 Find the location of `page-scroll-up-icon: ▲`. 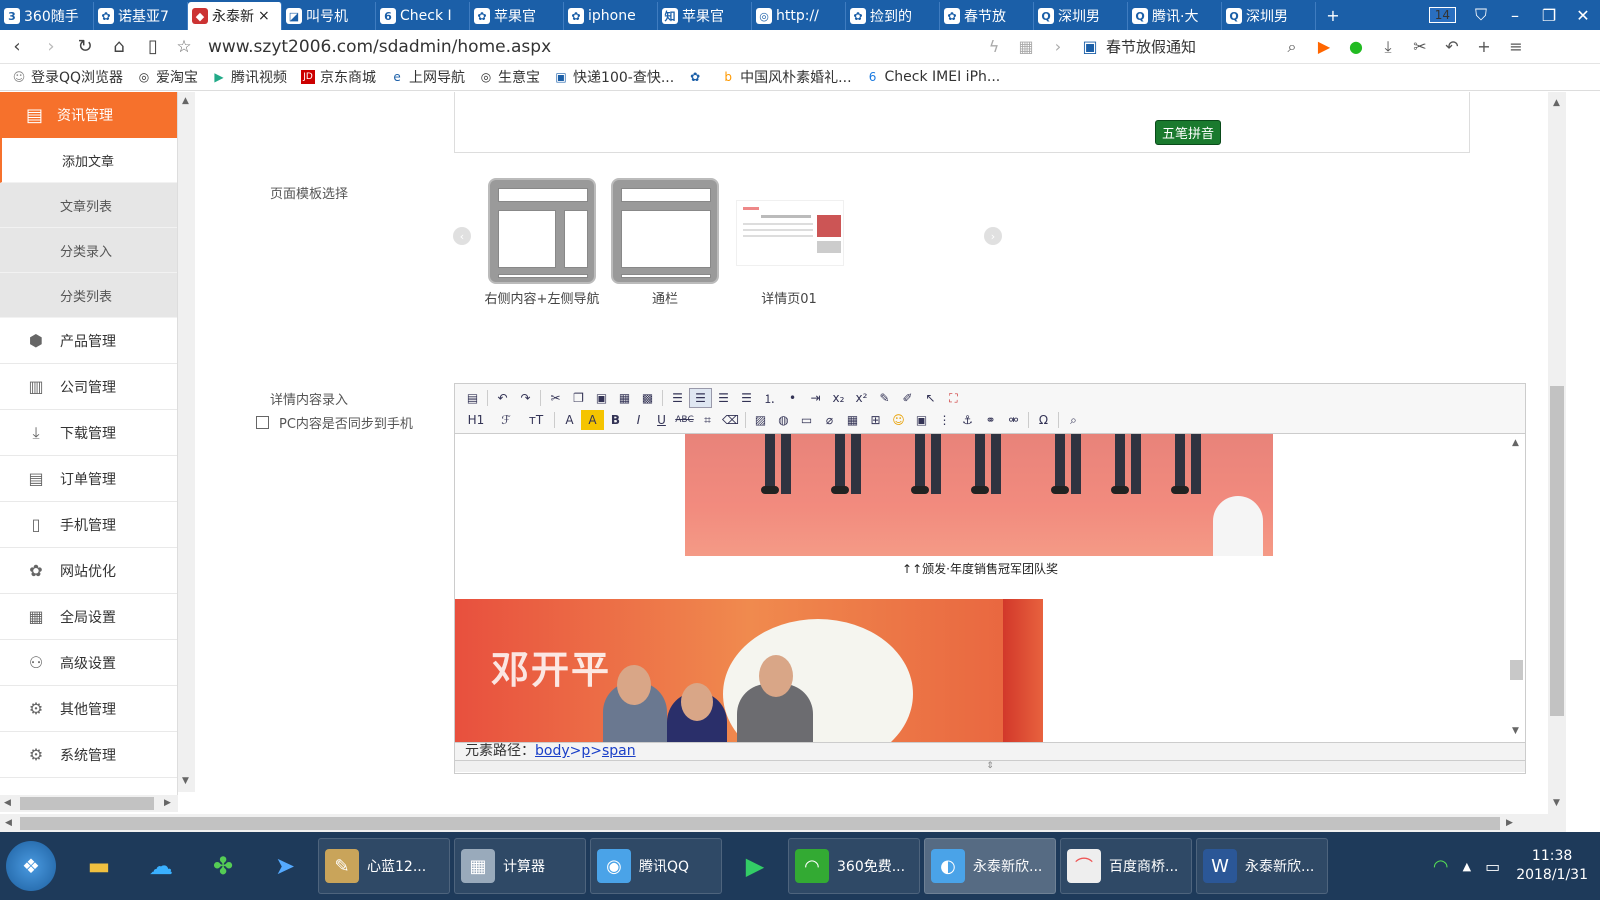

page-scroll-up-icon: ▲ is located at coordinates (1556, 103).